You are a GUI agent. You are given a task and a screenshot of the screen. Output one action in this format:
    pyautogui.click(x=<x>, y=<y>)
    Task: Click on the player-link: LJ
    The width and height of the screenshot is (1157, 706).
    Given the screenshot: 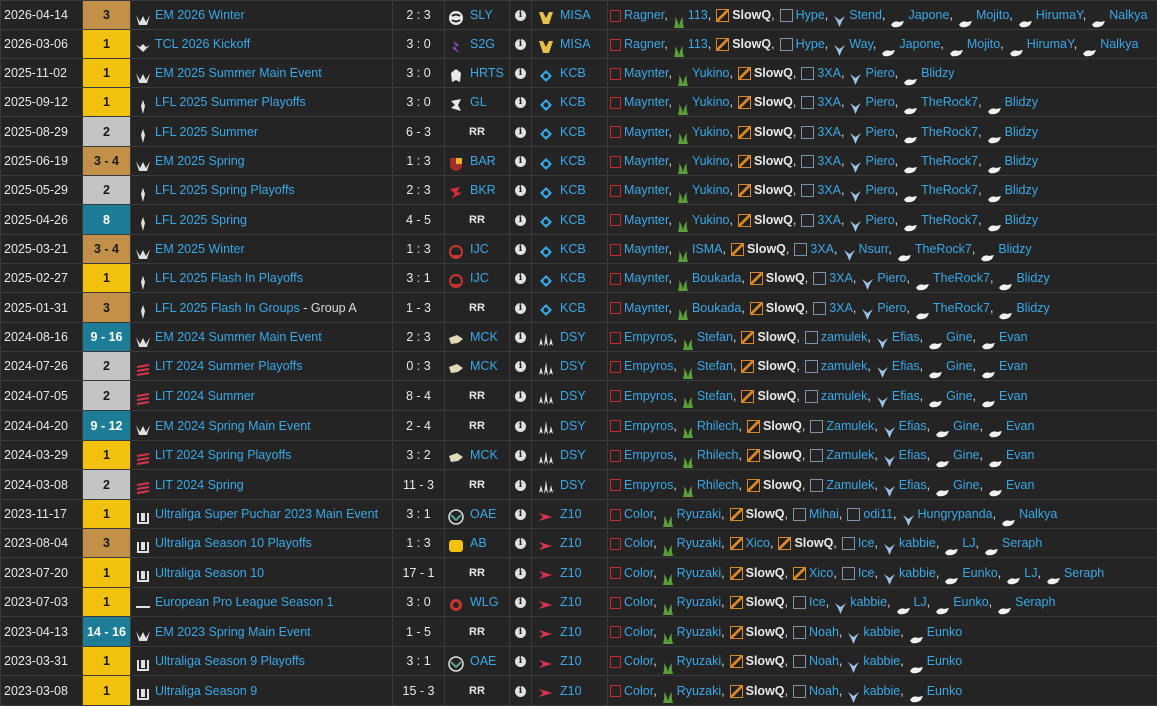 What is the action you would take?
    pyautogui.click(x=1030, y=573)
    